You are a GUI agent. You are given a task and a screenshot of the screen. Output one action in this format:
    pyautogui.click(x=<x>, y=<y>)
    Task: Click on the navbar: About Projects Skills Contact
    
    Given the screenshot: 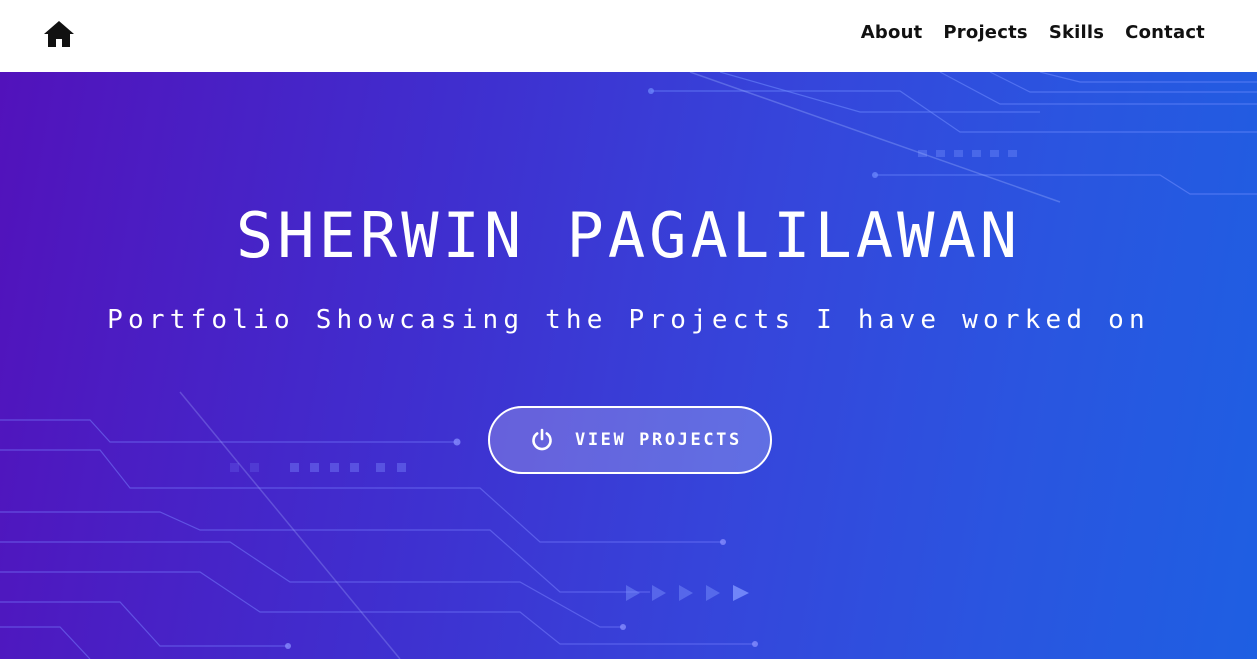 What is the action you would take?
    pyautogui.click(x=628, y=36)
    